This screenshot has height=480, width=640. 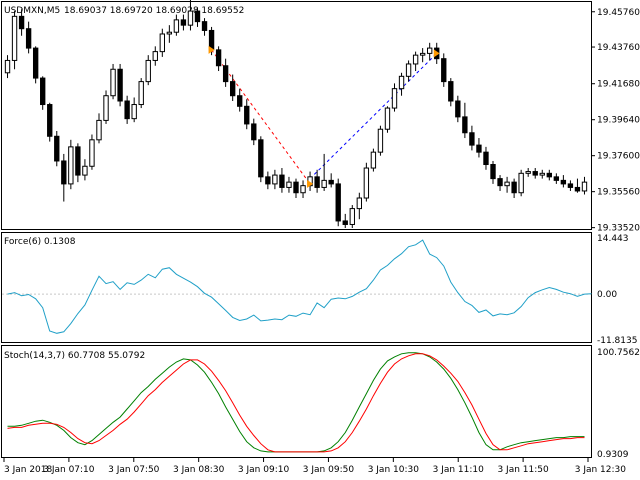 What do you see at coordinates (618, 13) in the screenshot?
I see `price-tick-label: 19.45760` at bounding box center [618, 13].